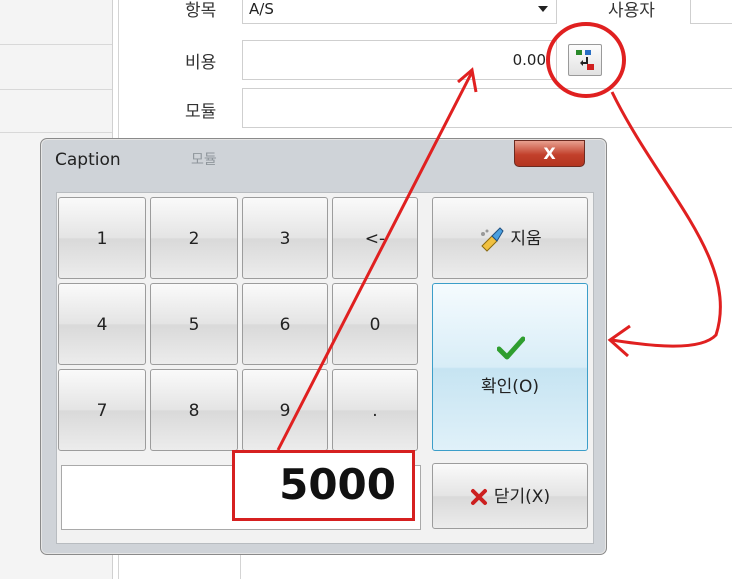 This screenshot has width=732, height=579. I want to click on cost-value: 0.00, so click(529, 60).